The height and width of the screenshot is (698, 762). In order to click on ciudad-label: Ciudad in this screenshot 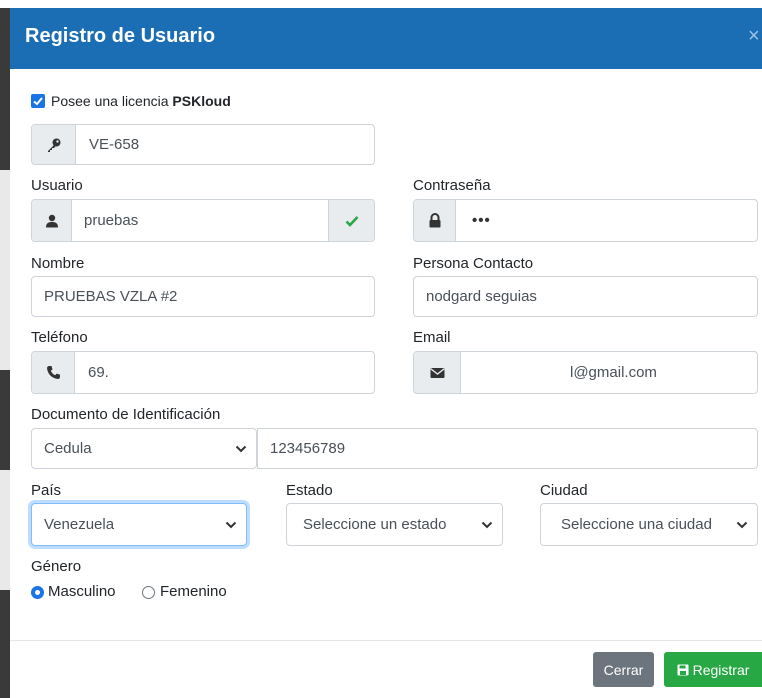, I will do `click(564, 490)`.